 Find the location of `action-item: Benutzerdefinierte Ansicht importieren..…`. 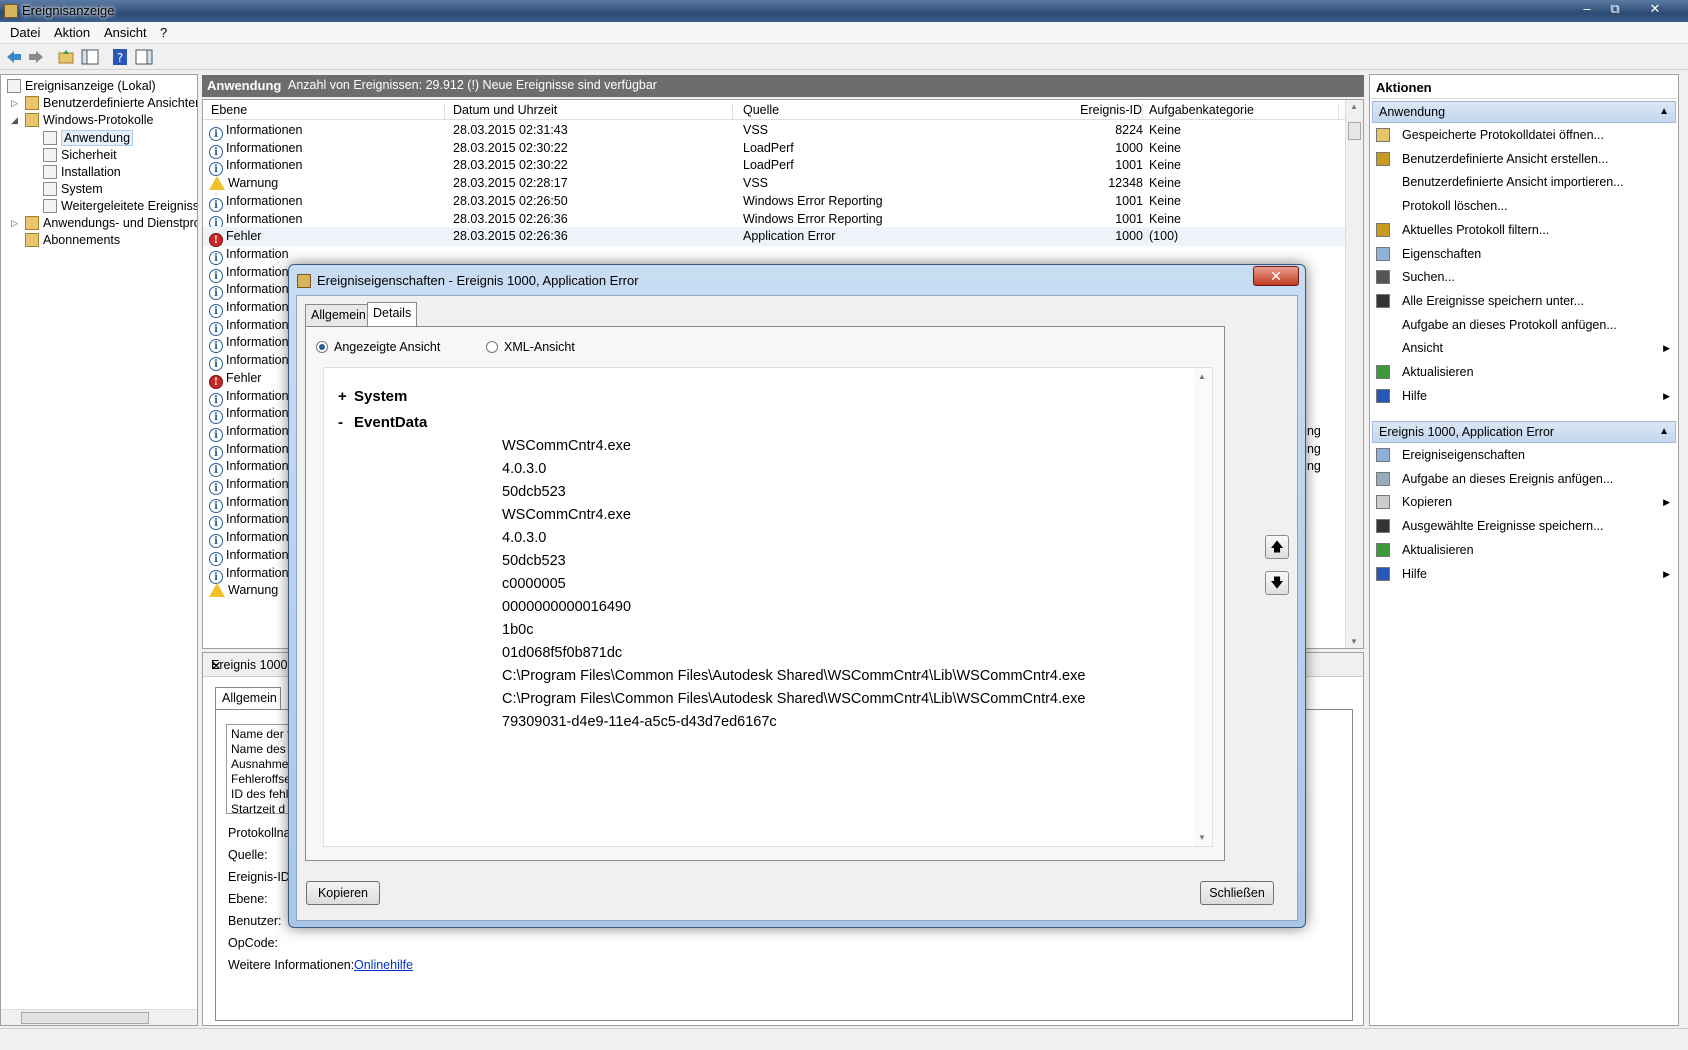

action-item: Benutzerdefinierte Ansicht importieren..… is located at coordinates (1525, 182).